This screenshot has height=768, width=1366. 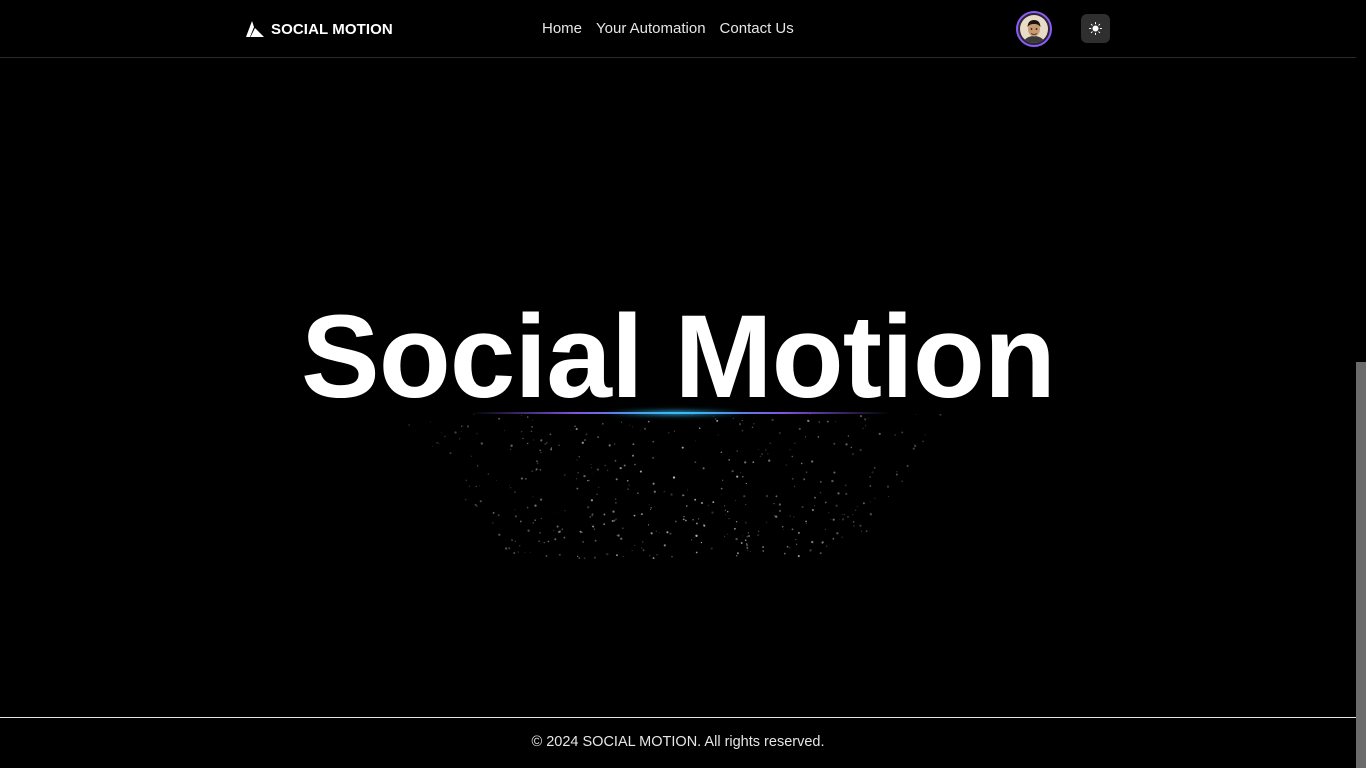 I want to click on sun-icon, so click(x=1095, y=28).